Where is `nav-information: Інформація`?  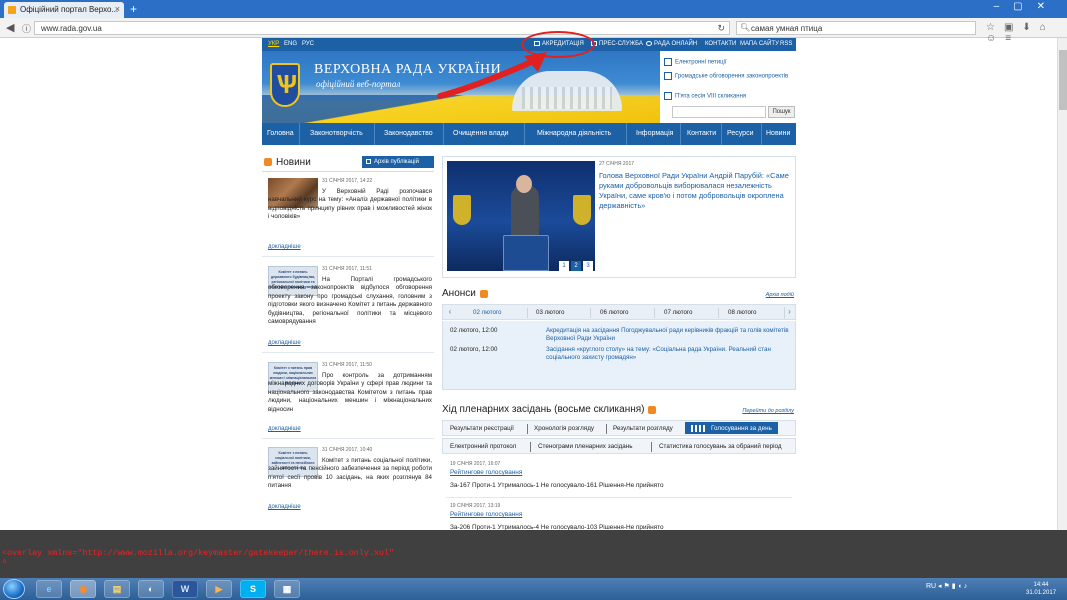
nav-information: Інформація is located at coordinates (654, 133).